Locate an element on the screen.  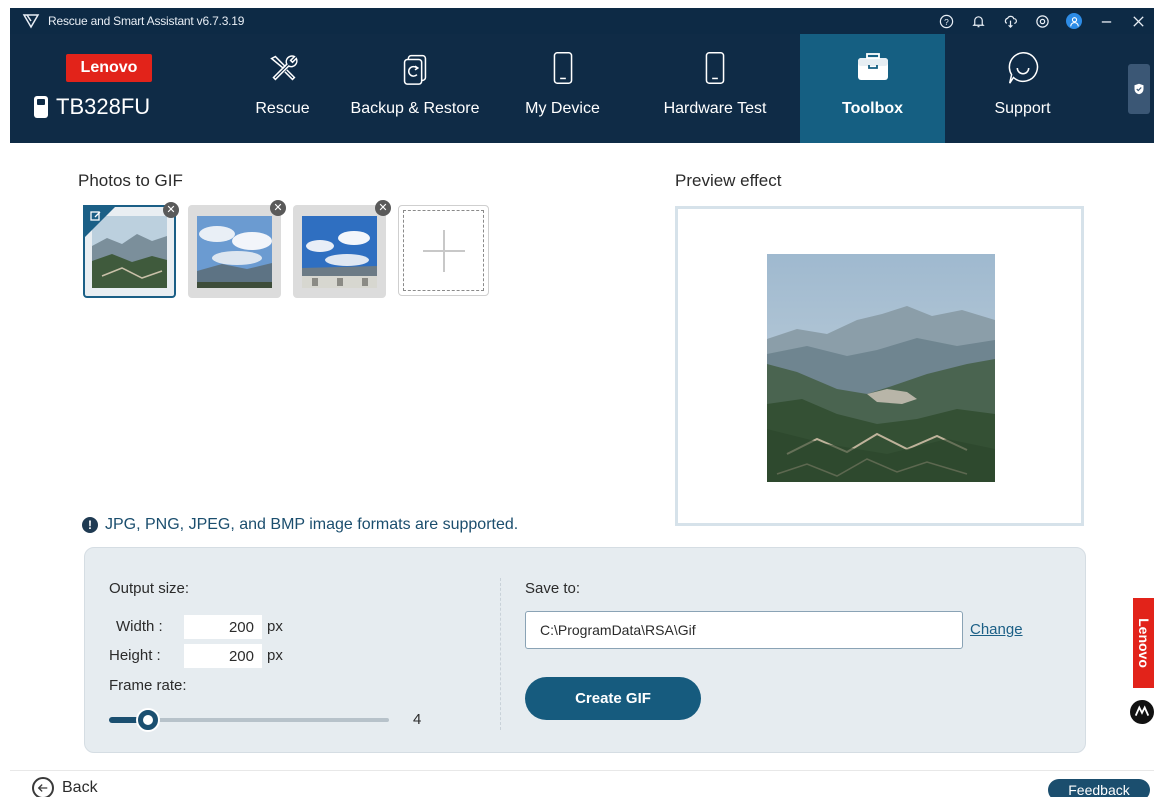
side-lenovo-text: Lenovo is located at coordinates (1143, 643).